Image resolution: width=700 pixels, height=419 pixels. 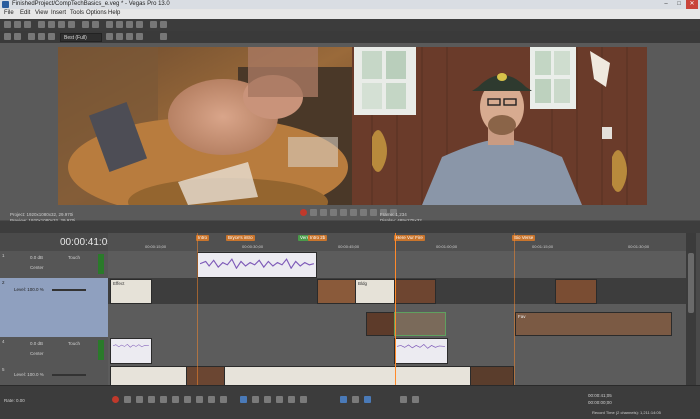 What do you see at coordinates (96, 13) in the screenshot?
I see `menu-options: Options` at bounding box center [96, 13].